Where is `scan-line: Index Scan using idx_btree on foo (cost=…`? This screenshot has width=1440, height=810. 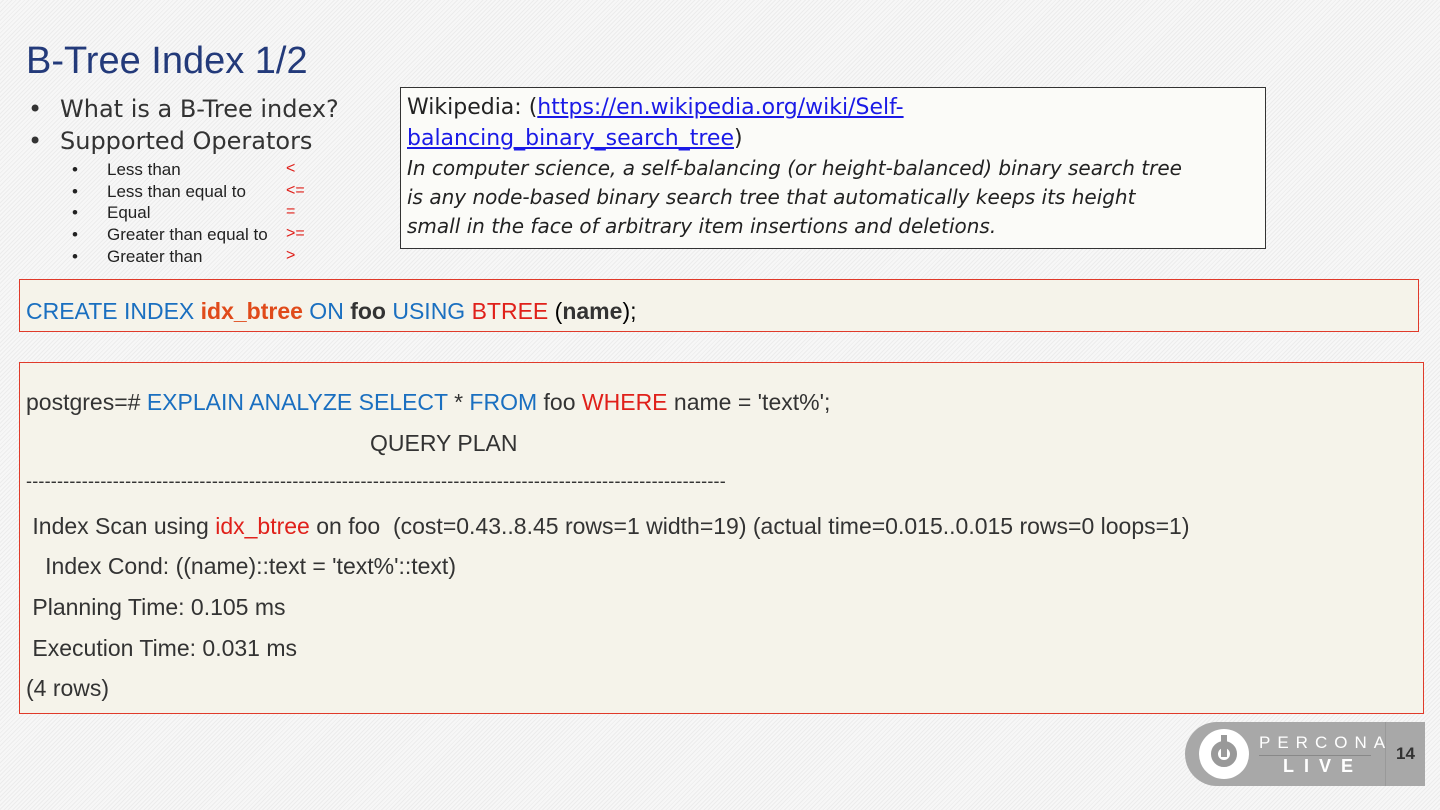 scan-line: Index Scan using idx_btree on foo (cost=… is located at coordinates (608, 526).